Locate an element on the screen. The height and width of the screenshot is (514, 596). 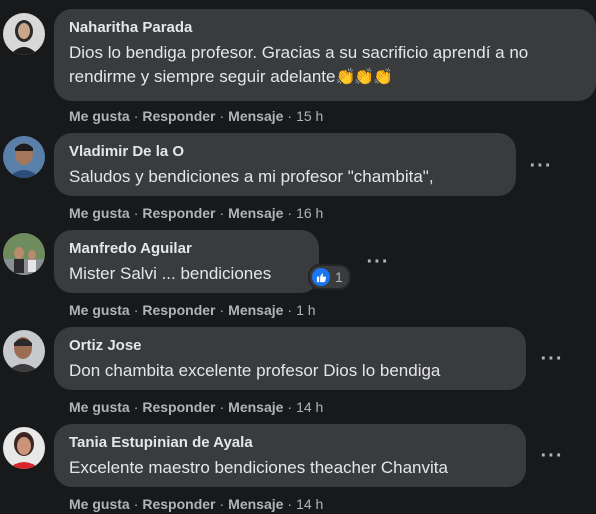
comment-text: Mister Salvi ... bendiciones is located at coordinates (170, 273).